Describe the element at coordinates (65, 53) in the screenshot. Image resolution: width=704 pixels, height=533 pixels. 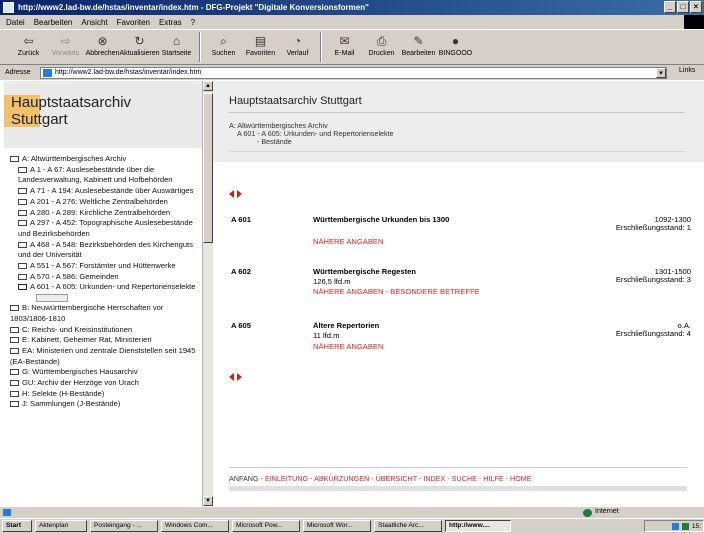
I see `forward-label: Vorwärts` at that location.